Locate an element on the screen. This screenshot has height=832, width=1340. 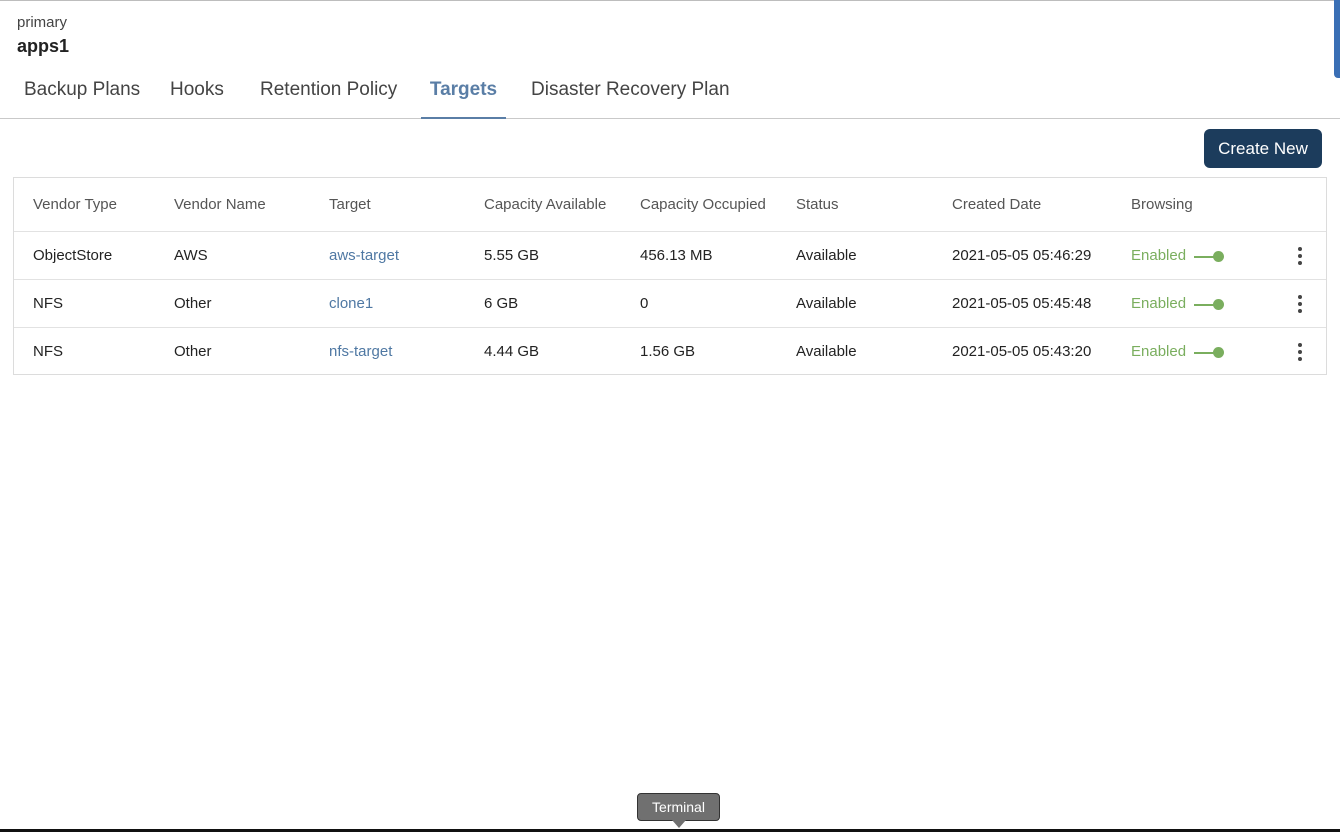
tab-hooks: Hooks is located at coordinates (197, 94).